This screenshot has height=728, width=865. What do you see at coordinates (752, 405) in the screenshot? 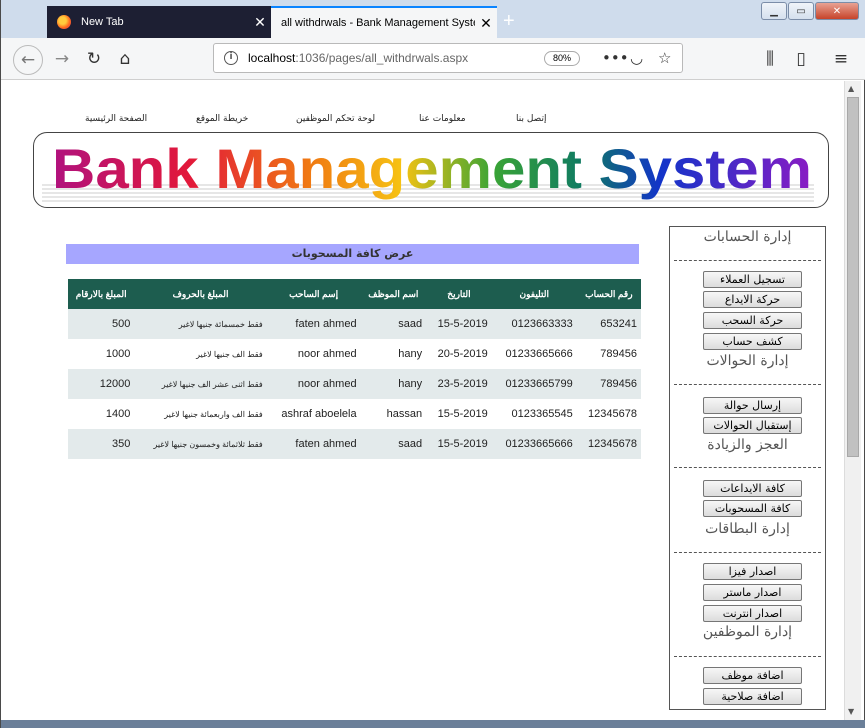
I see `send-transfer-button: إرسال حوالة` at bounding box center [752, 405].